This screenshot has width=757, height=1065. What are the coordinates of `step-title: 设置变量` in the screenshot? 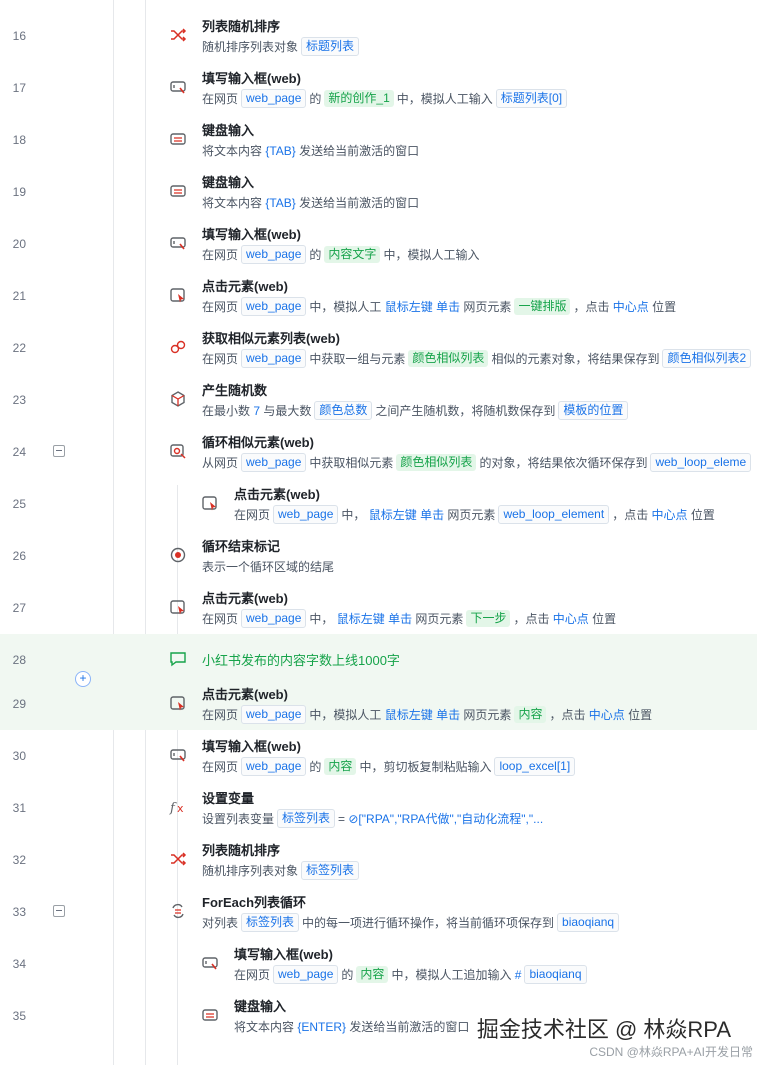 It's located at (228, 798).